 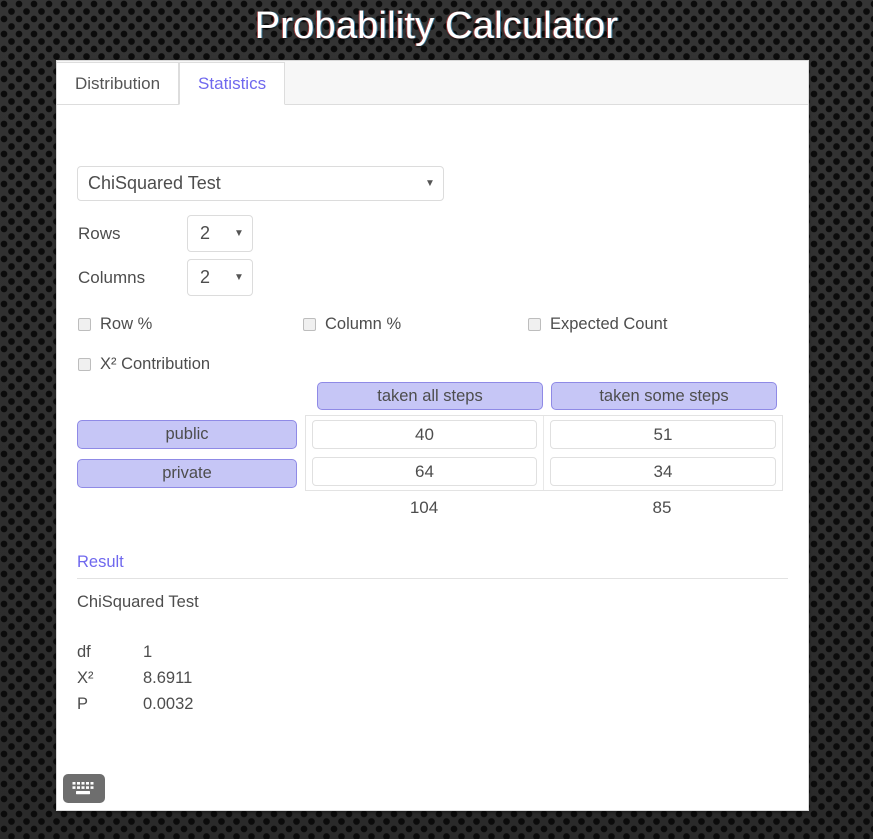 I want to click on result-row-chisq: X² 8.6911, so click(x=432, y=678).